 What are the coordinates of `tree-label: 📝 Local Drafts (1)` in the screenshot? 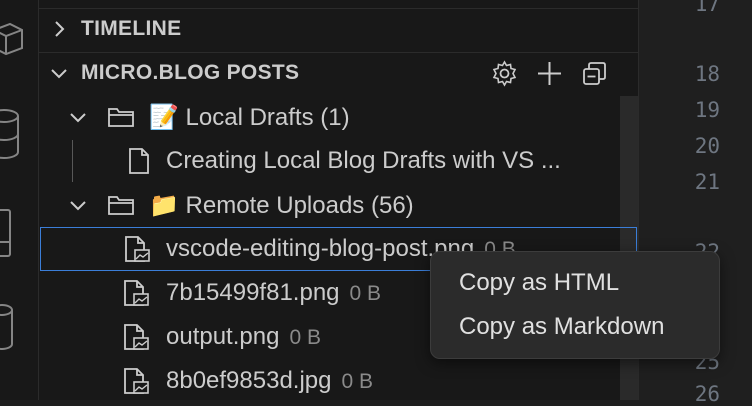 It's located at (249, 117).